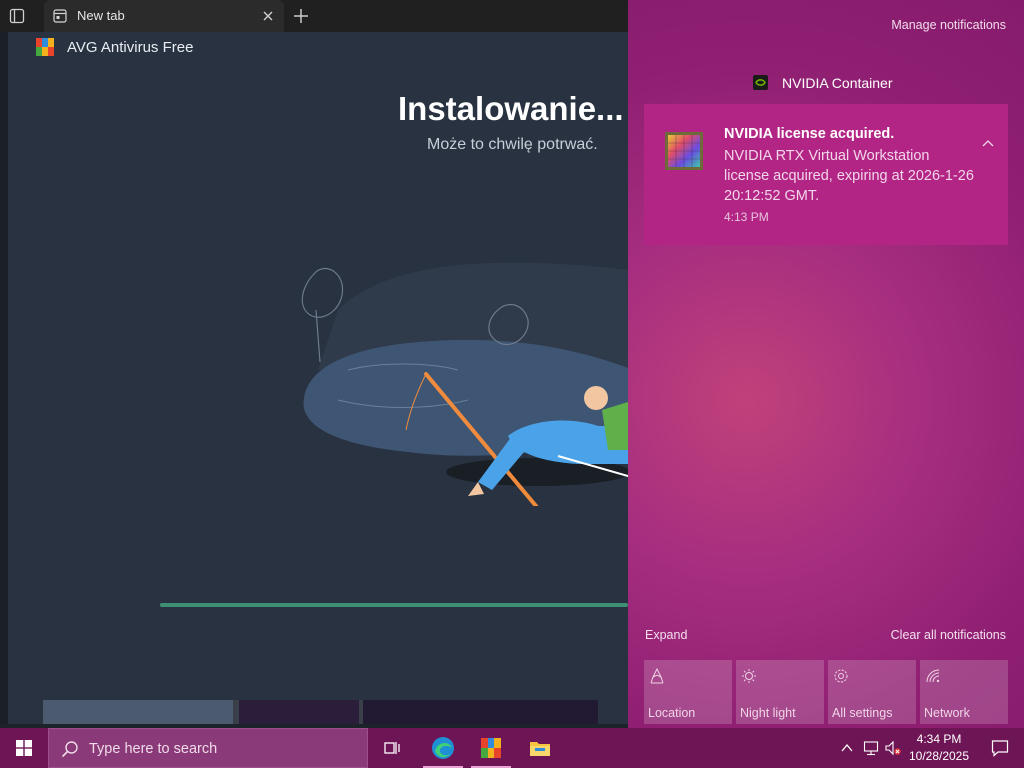  I want to click on tab-actions-icon, so click(17, 16).